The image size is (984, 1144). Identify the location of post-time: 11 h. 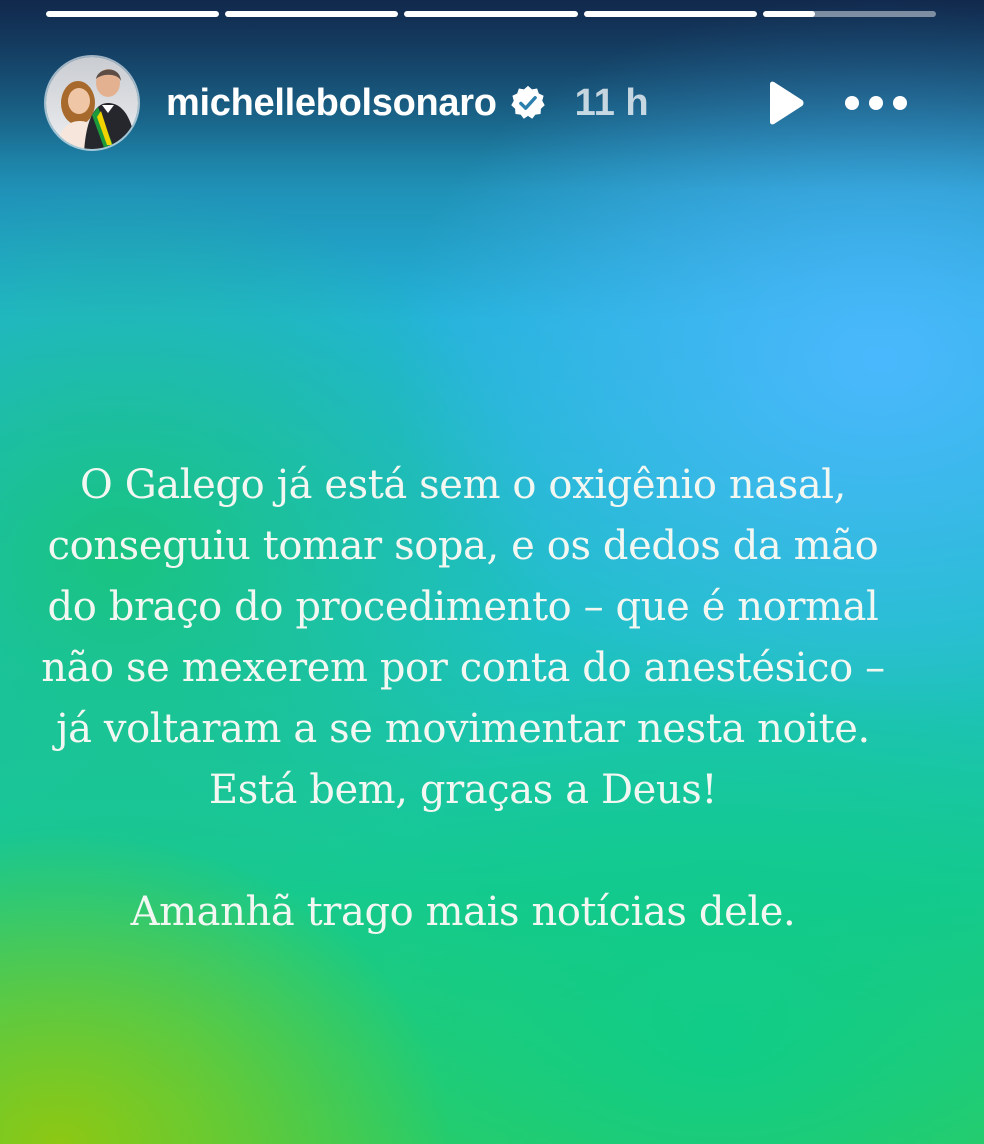
(611, 102).